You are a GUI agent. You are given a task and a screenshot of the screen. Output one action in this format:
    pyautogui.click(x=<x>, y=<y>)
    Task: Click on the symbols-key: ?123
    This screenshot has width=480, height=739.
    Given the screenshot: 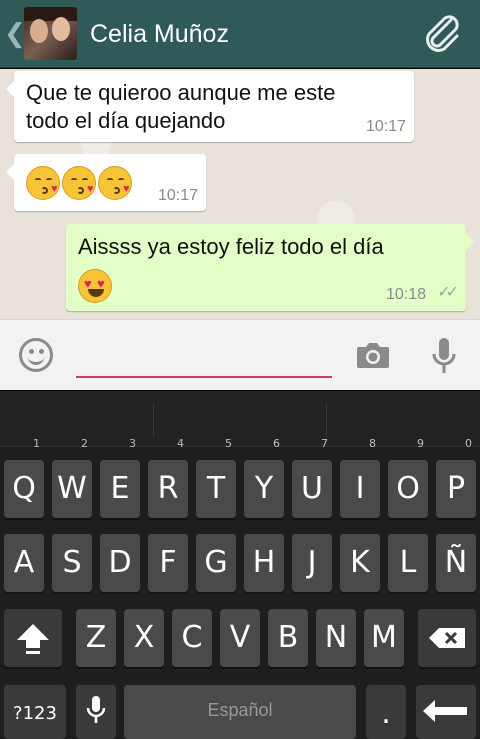 What is the action you would take?
    pyautogui.click(x=35, y=712)
    